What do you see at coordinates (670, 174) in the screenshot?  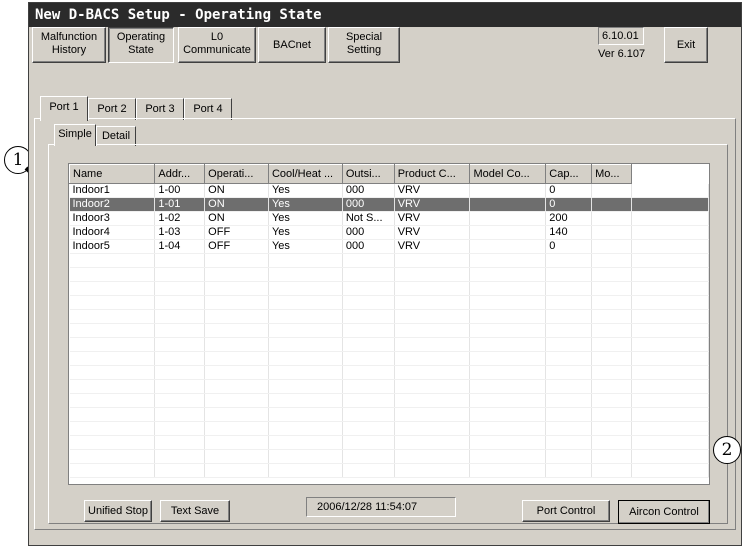 I see `column-header-blank` at bounding box center [670, 174].